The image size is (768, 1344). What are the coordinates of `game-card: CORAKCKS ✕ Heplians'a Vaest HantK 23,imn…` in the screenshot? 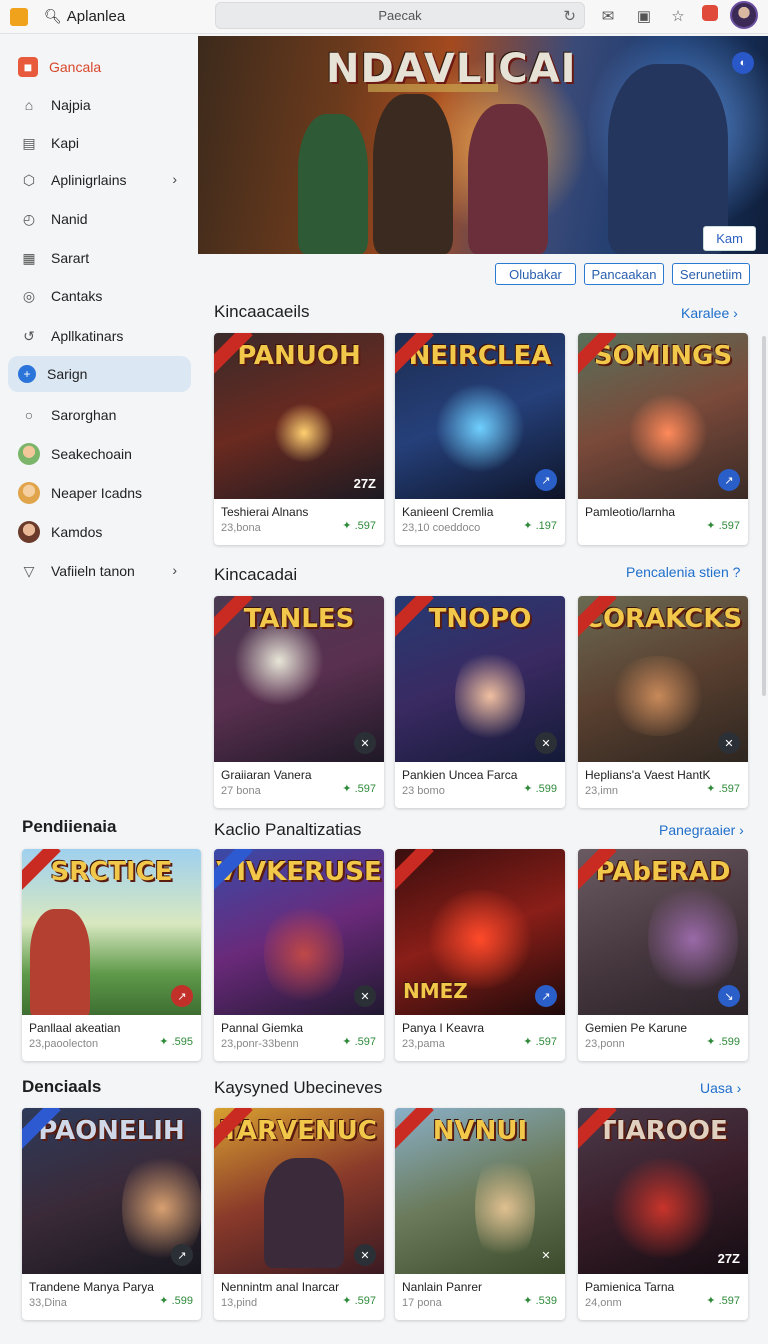 It's located at (663, 702).